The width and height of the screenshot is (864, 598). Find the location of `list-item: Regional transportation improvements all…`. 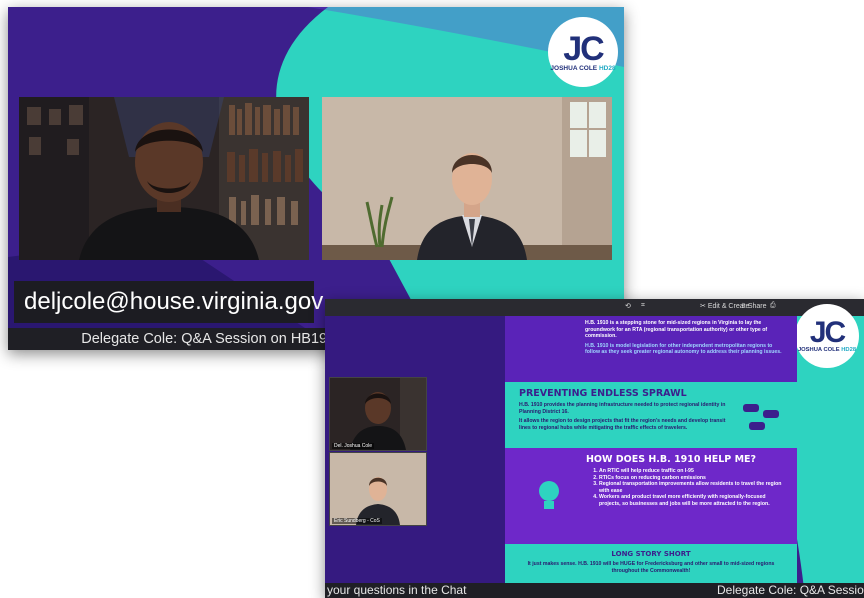

list-item: Regional transportation improvements all… is located at coordinates (691, 487).